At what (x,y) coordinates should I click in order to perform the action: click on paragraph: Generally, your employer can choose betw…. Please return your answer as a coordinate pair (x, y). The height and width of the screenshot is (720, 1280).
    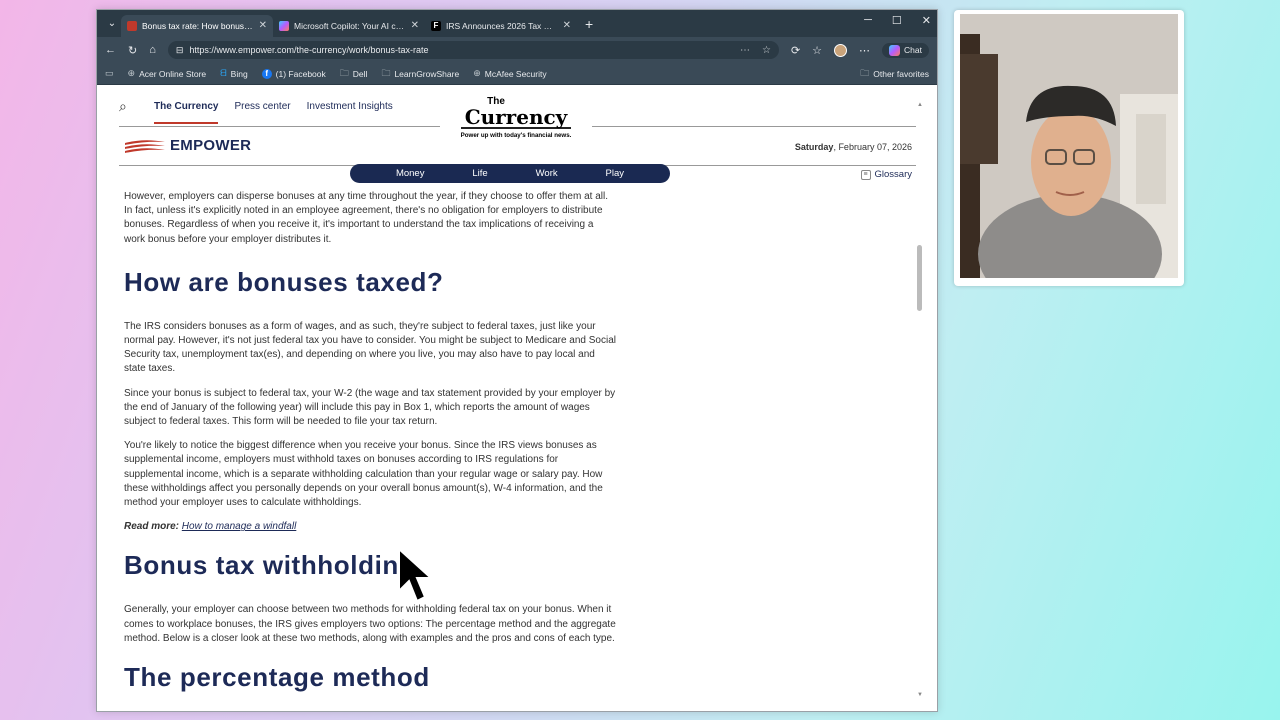
    Looking at the image, I should click on (370, 624).